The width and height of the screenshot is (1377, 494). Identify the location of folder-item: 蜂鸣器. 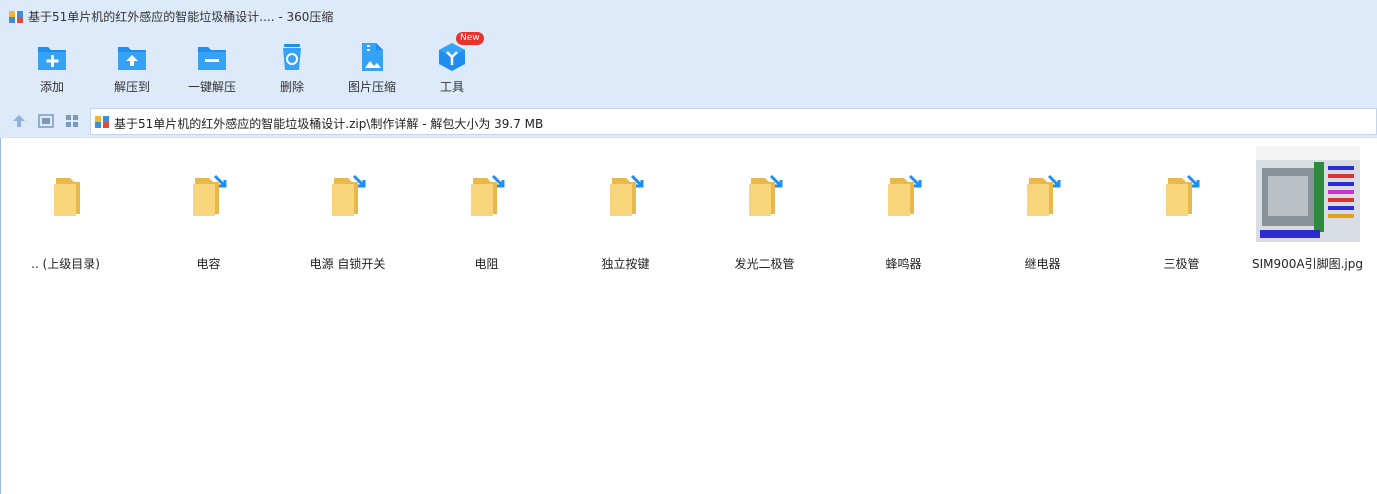
(903, 208).